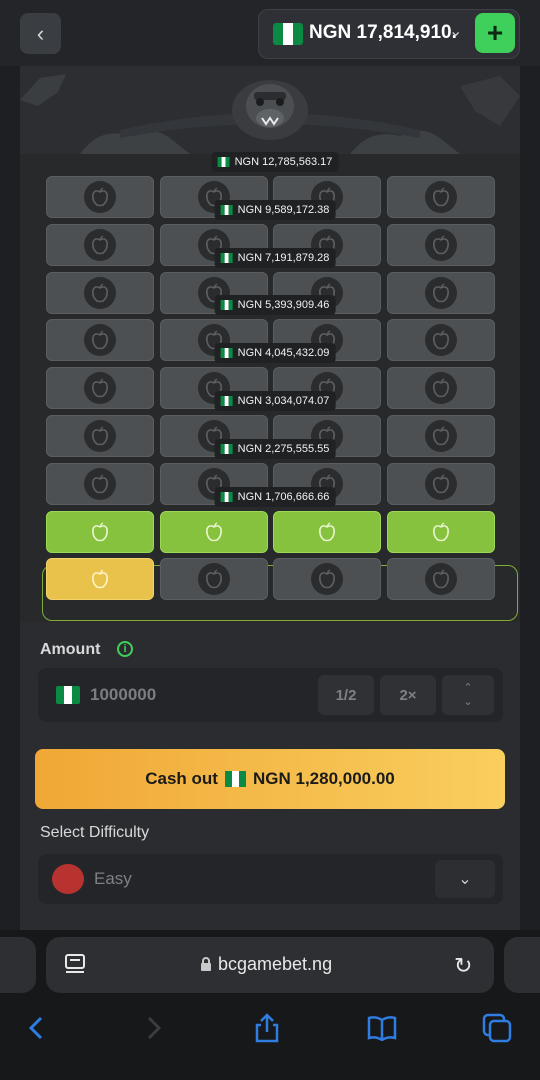 Image resolution: width=540 pixels, height=1080 pixels. I want to click on balance-selector: NGN 17,814,910. ⌄ +, so click(389, 34).